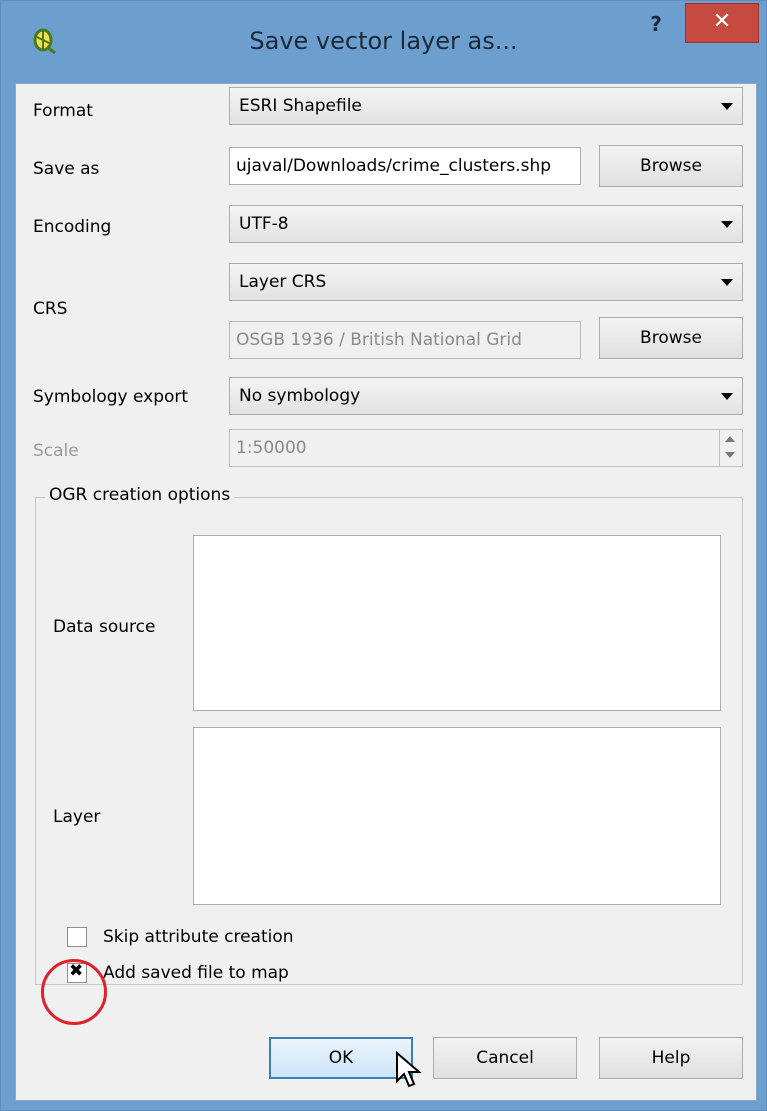  What do you see at coordinates (671, 166) in the screenshot?
I see `save-as-browse-button: Browse` at bounding box center [671, 166].